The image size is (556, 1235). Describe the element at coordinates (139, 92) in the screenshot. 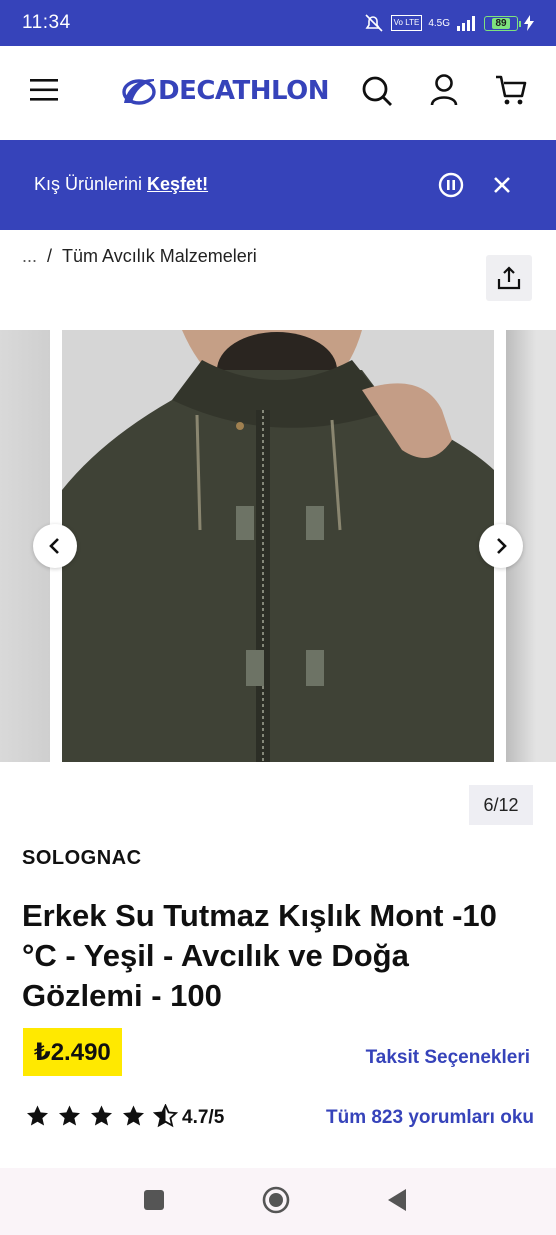

I see `decathlon-logo-icon` at that location.